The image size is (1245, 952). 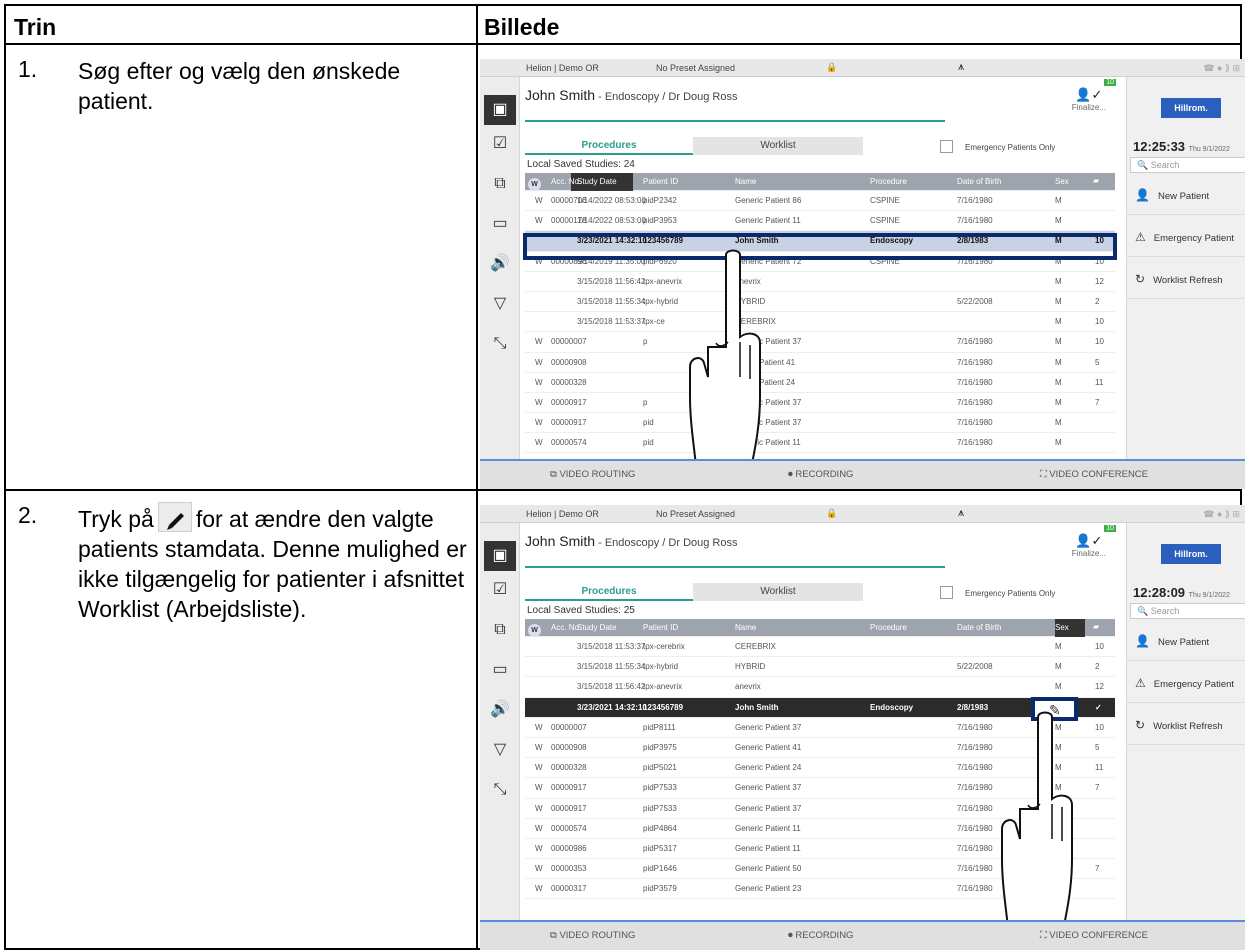 I want to click on table-row: W 00000007 p Generic Patient 37 7/16/1980 M 10, so click(x=820, y=342).